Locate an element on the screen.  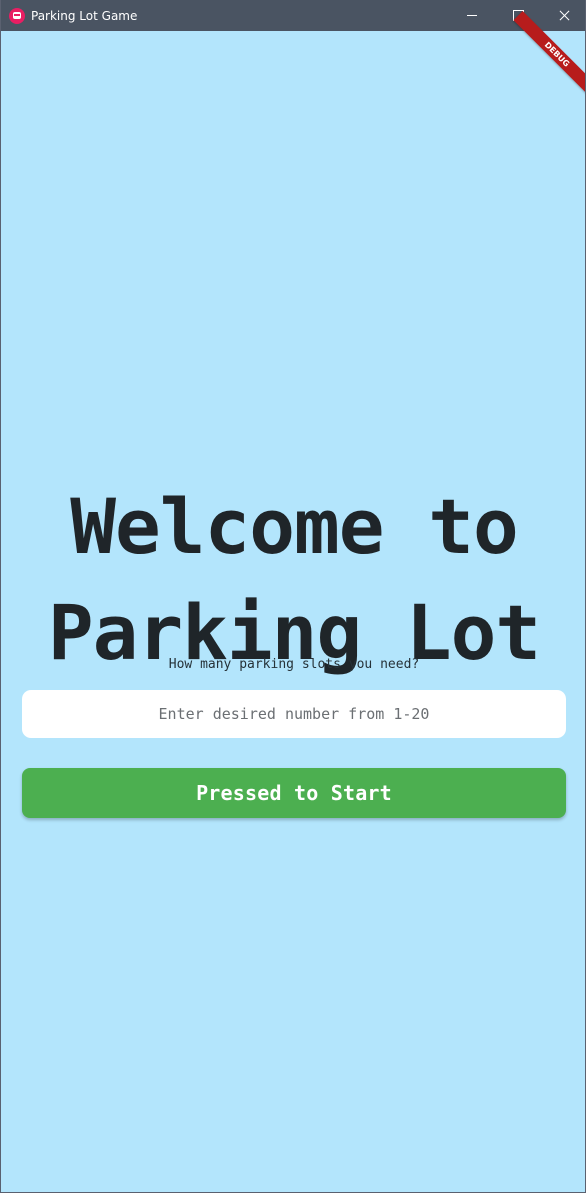
parking-slots-input is located at coordinates (294, 714).